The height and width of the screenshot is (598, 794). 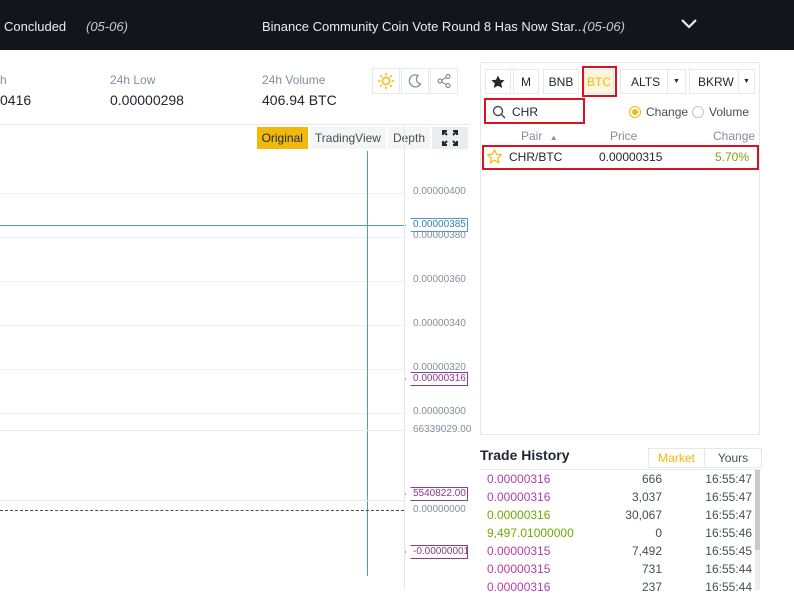 What do you see at coordinates (734, 136) in the screenshot?
I see `column-header-change: Change` at bounding box center [734, 136].